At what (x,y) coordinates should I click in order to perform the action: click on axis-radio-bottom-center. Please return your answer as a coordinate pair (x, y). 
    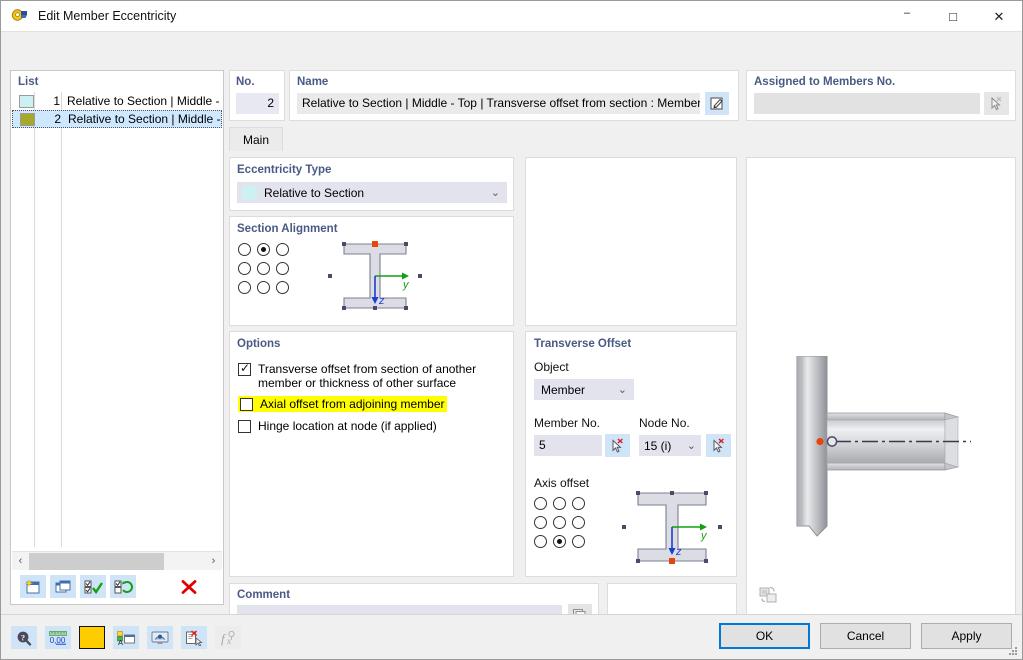
    Looking at the image, I should click on (559, 541).